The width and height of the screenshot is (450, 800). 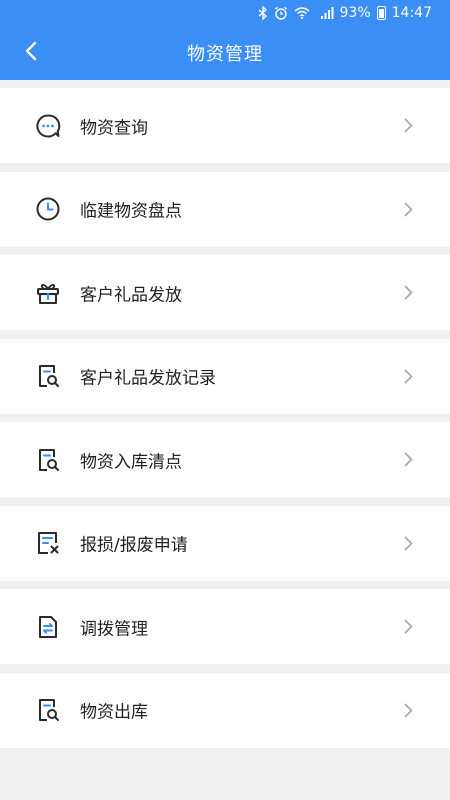 What do you see at coordinates (411, 13) in the screenshot?
I see `clock-time: 14:47` at bounding box center [411, 13].